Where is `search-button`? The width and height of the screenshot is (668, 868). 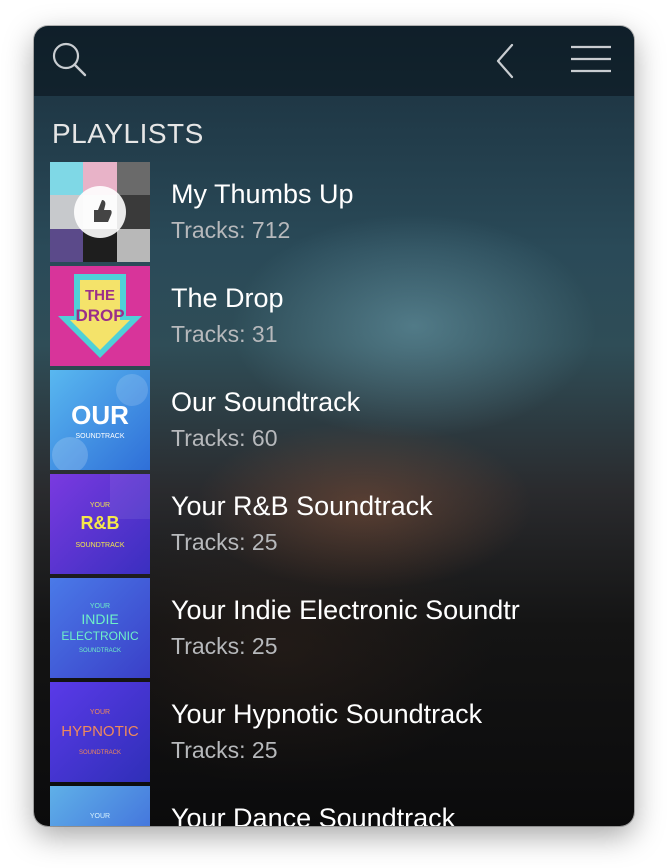
search-button is located at coordinates (70, 60).